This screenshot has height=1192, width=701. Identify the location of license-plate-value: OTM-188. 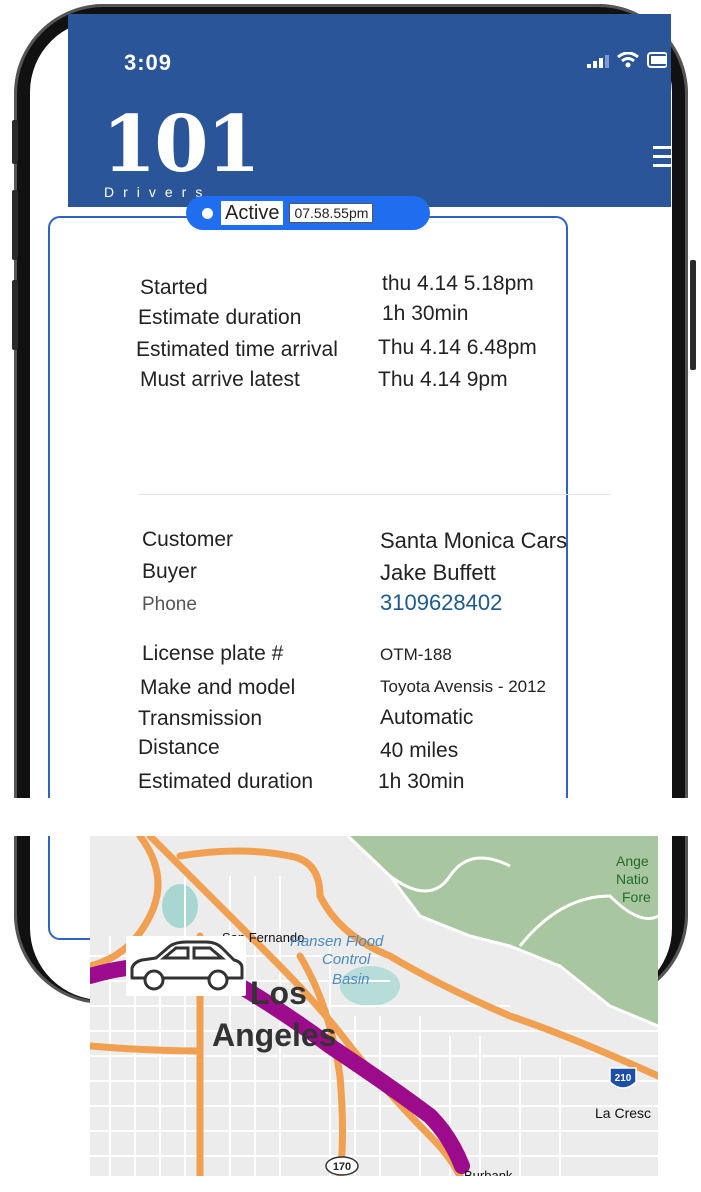
(416, 654).